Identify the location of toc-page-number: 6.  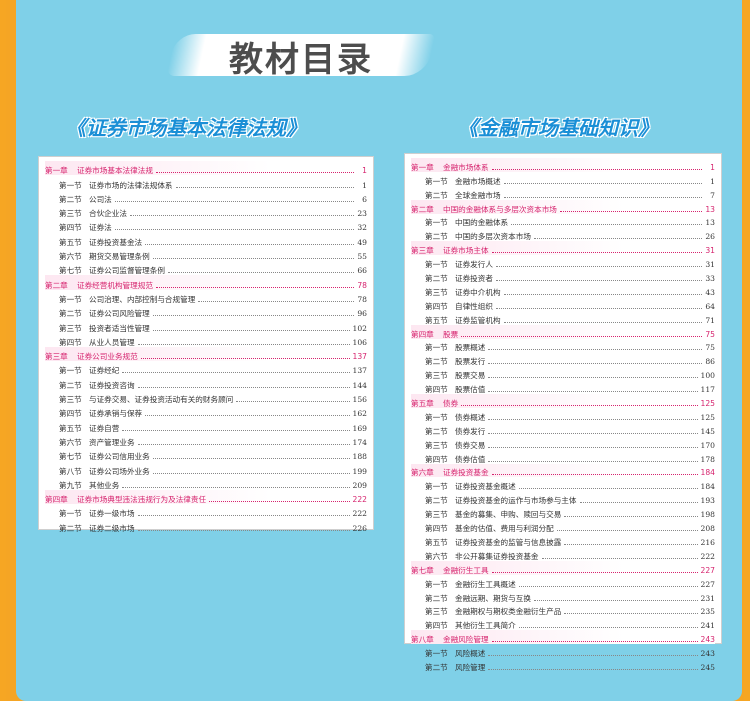
(364, 199).